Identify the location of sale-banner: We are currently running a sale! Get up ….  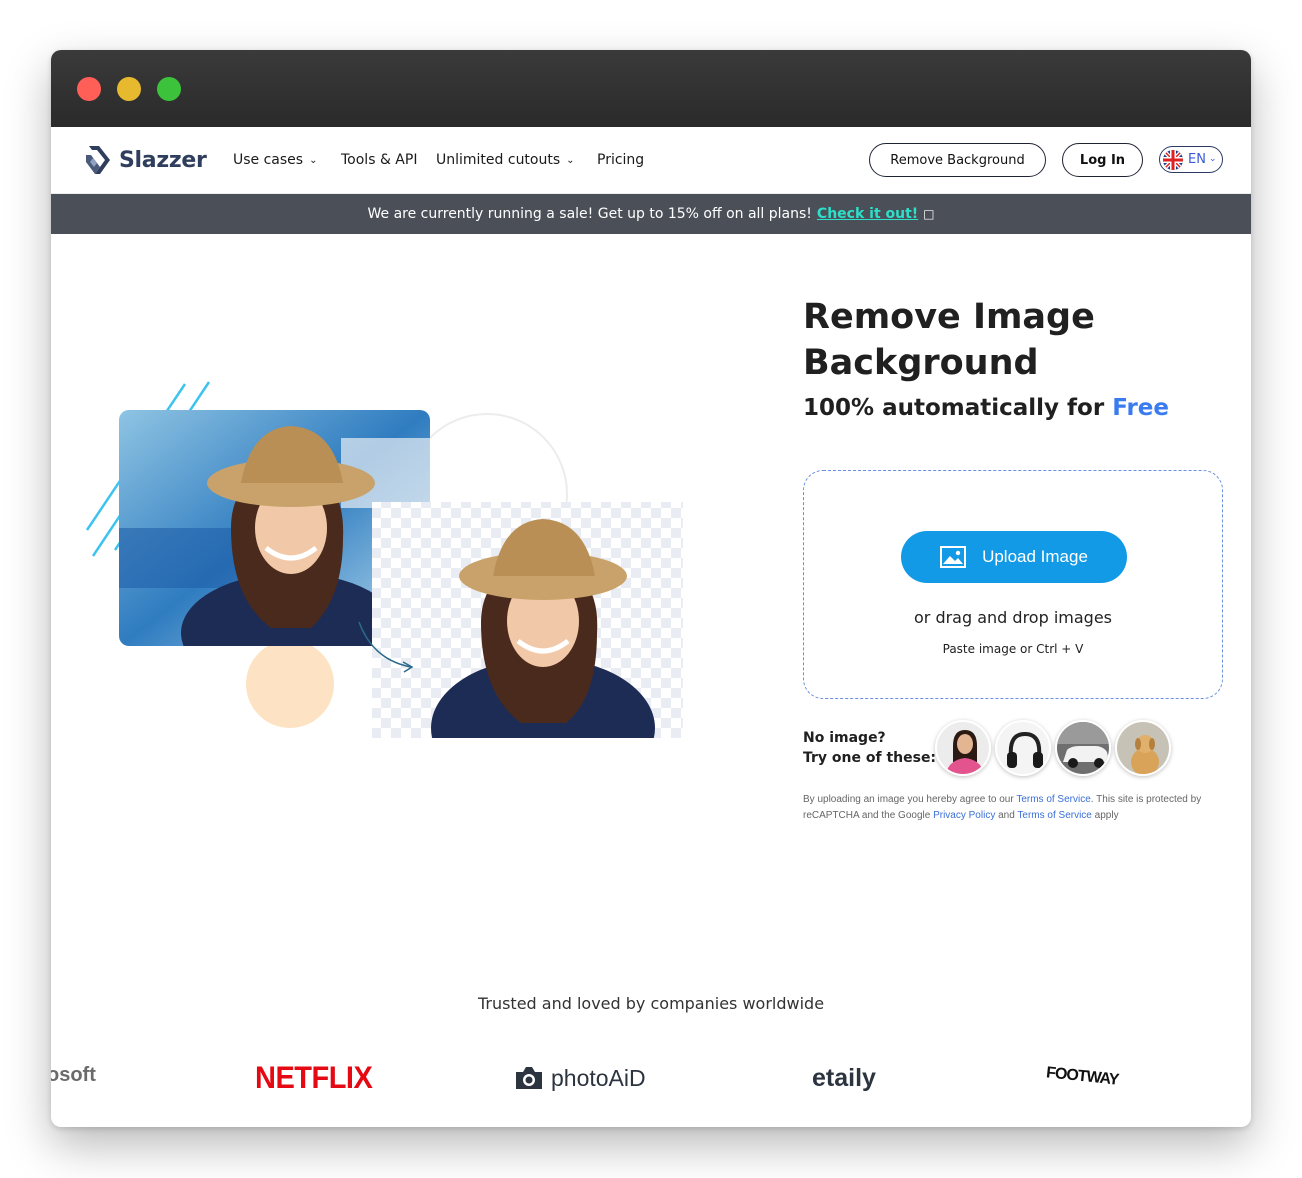
(651, 214).